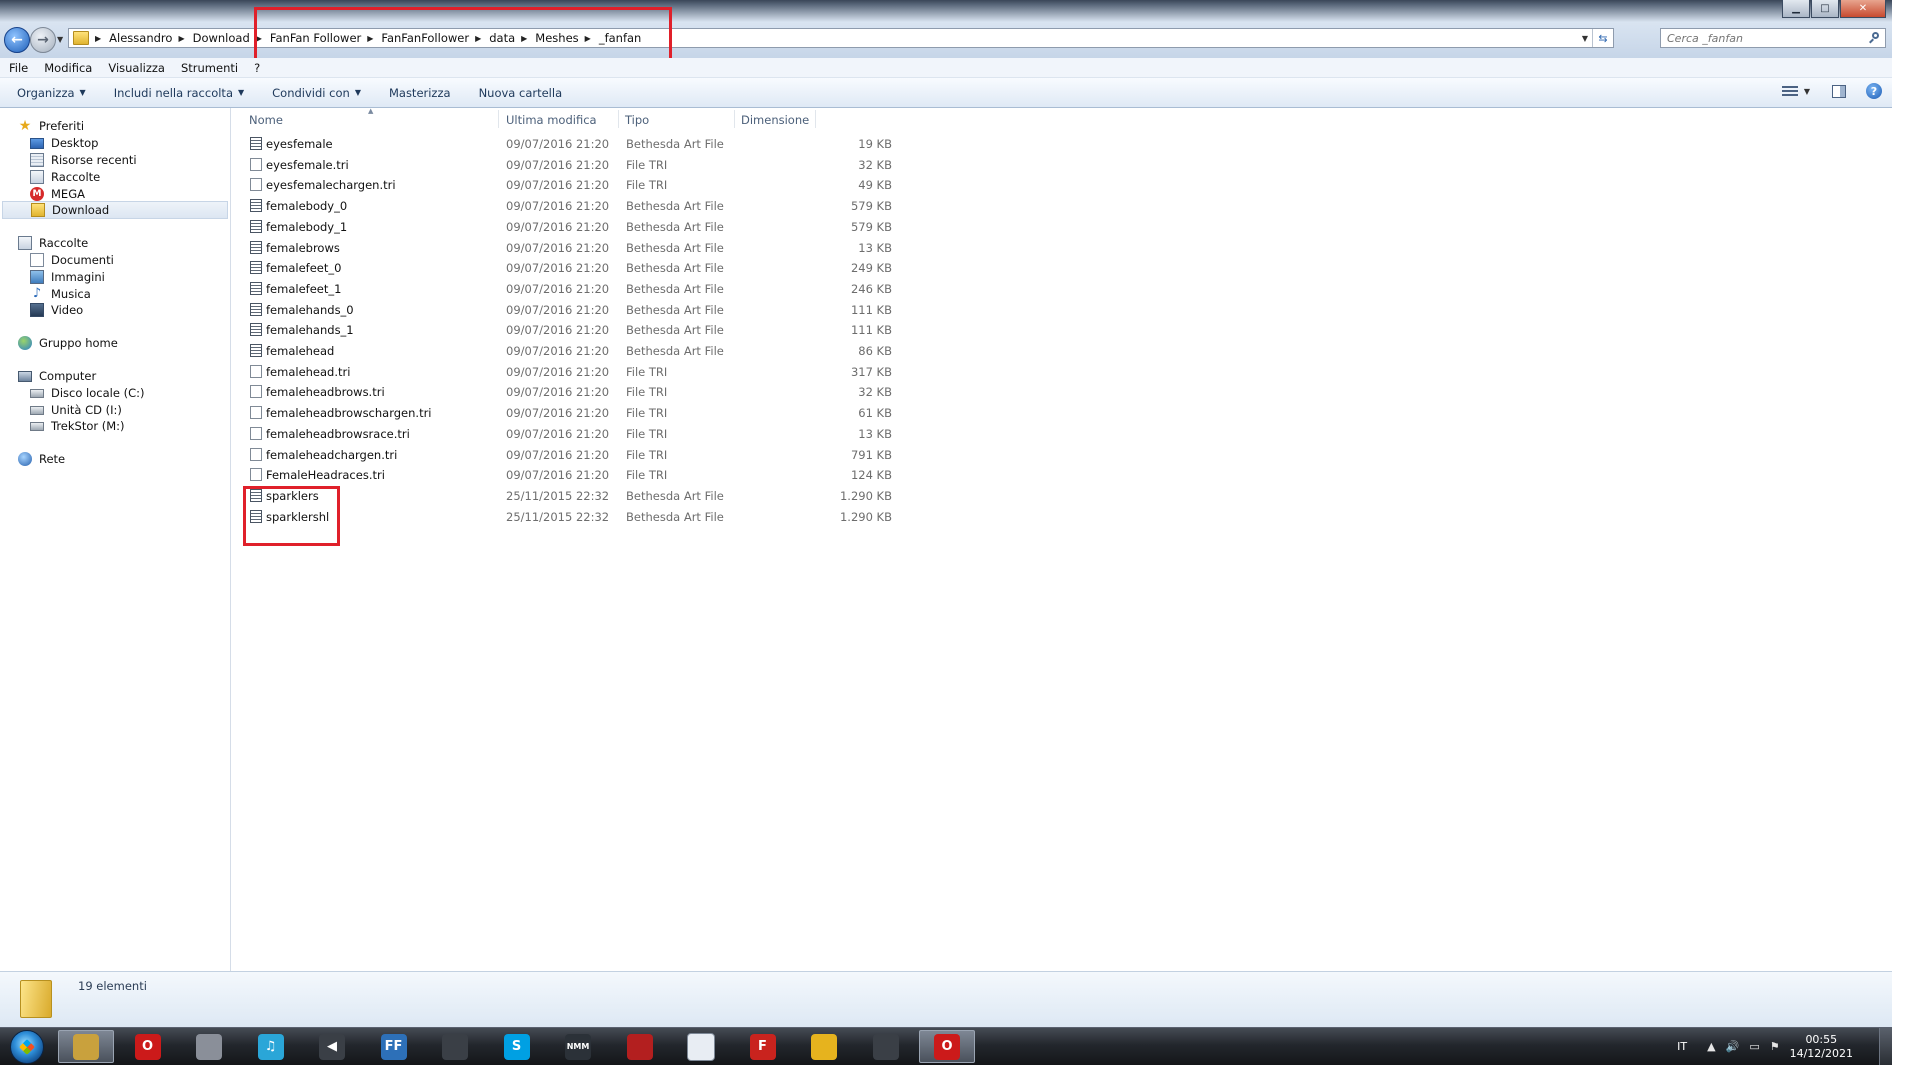  I want to click on maximize-button: □, so click(1825, 9).